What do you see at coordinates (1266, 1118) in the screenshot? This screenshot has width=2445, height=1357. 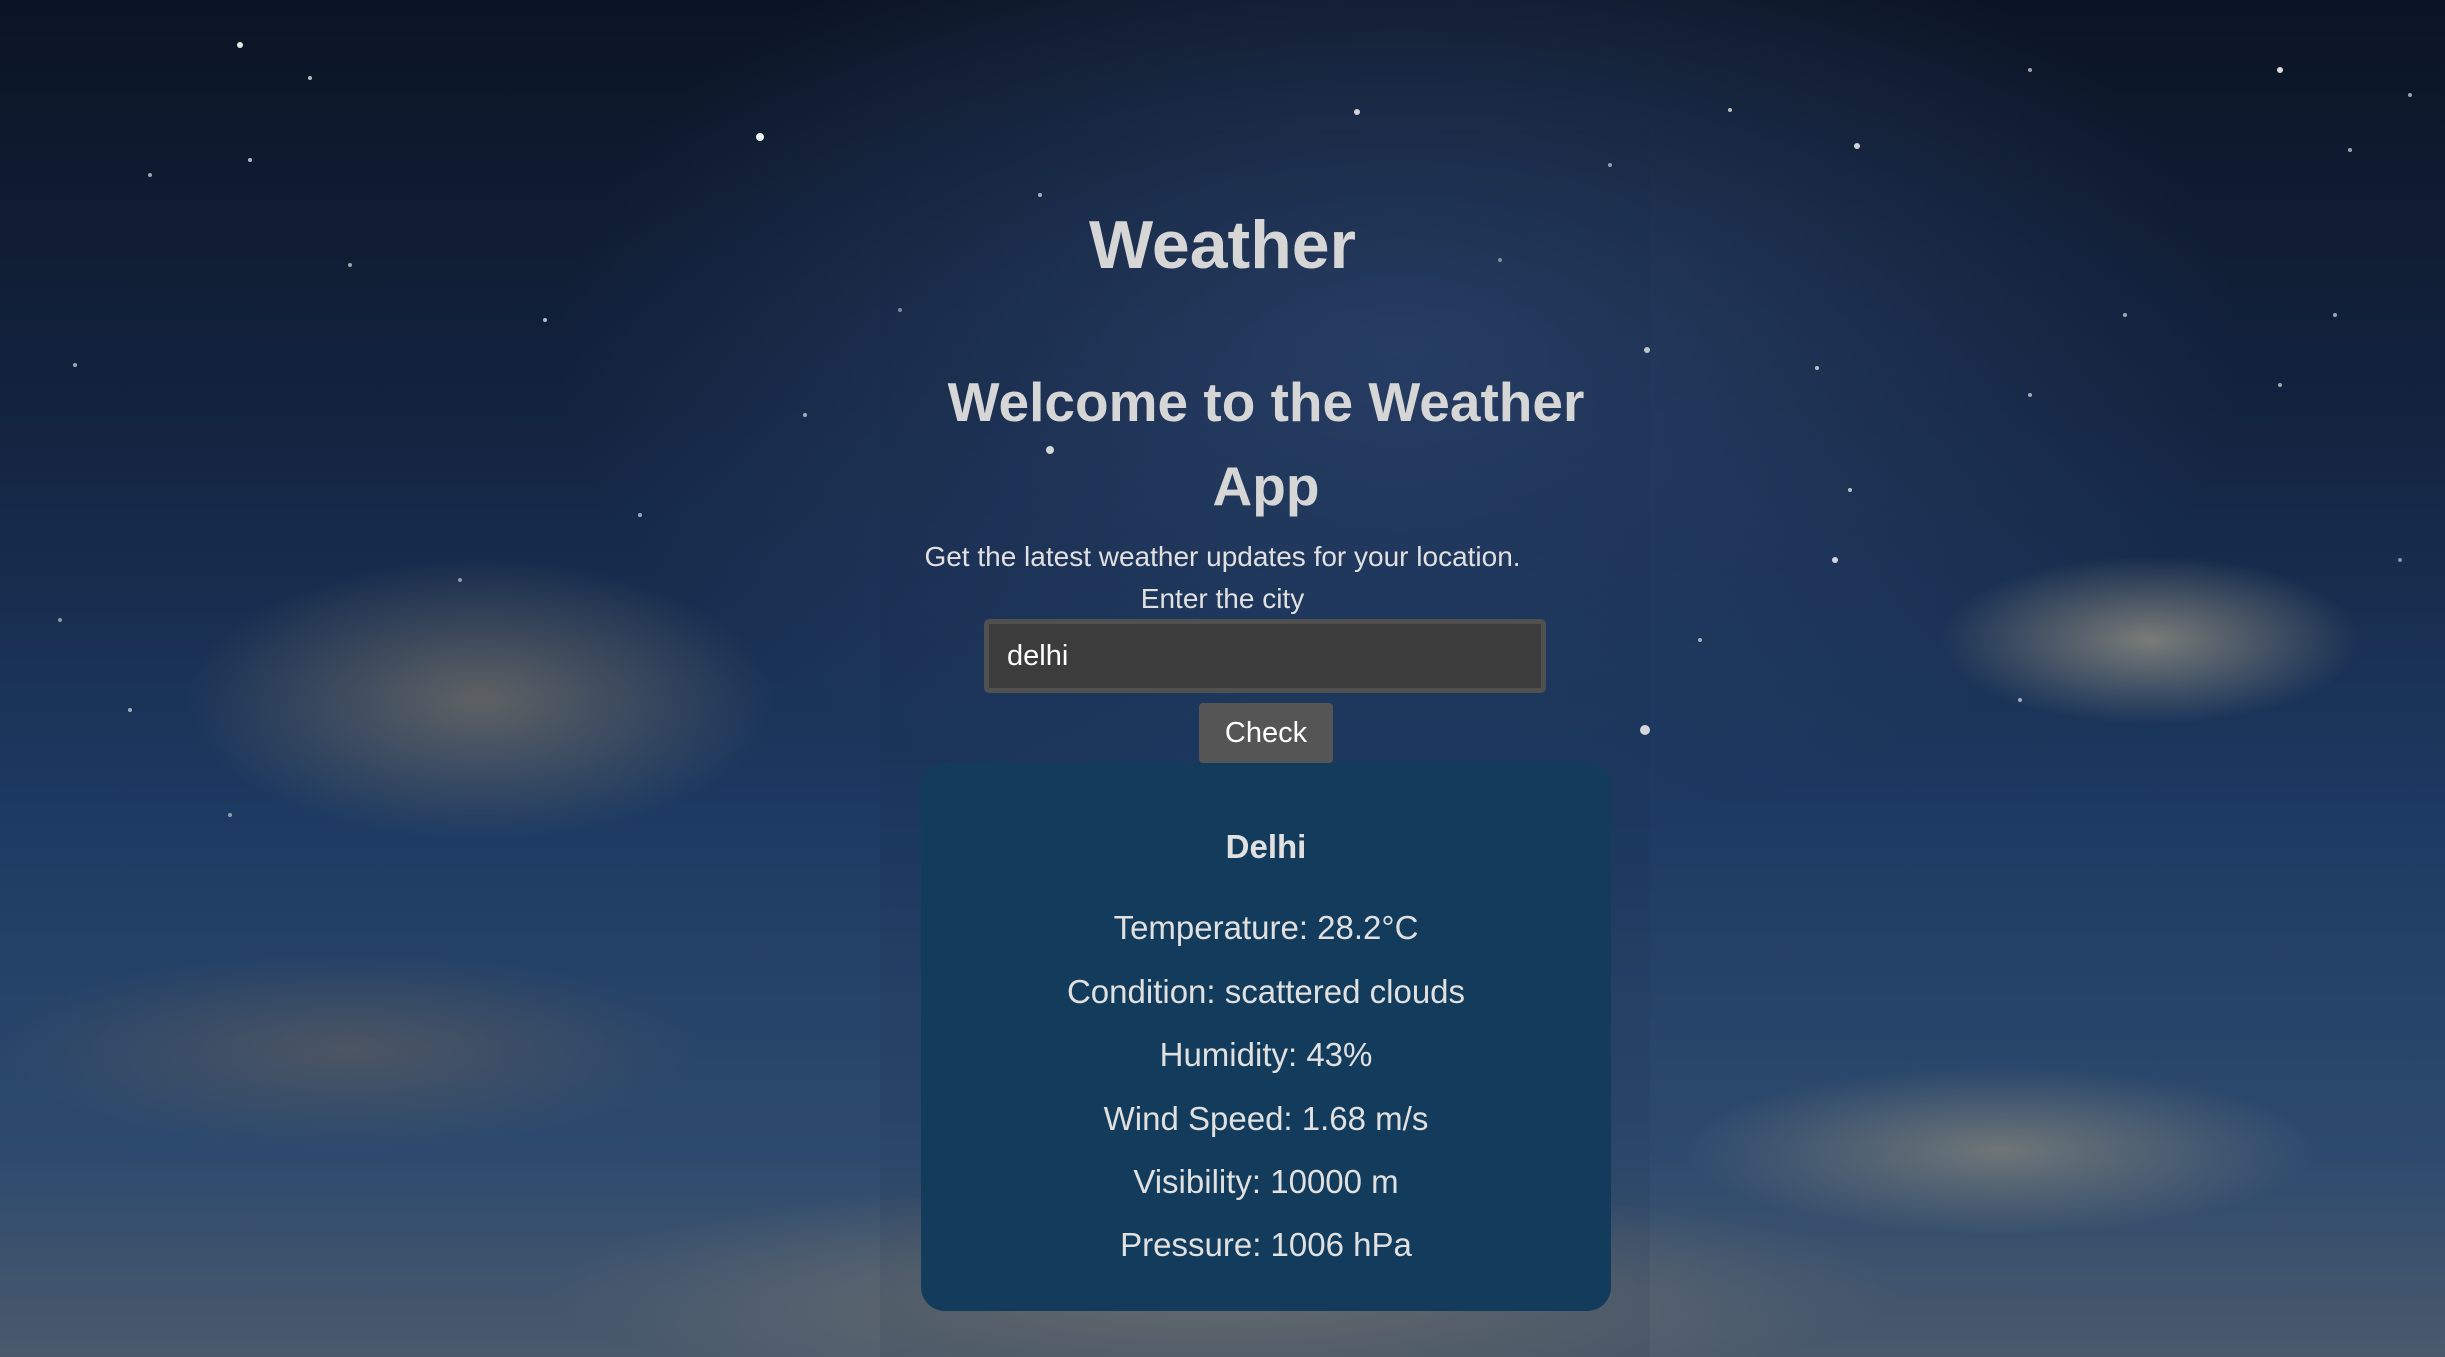 I see `wind-speed-text: Wind Speed: 1.68 m/s` at bounding box center [1266, 1118].